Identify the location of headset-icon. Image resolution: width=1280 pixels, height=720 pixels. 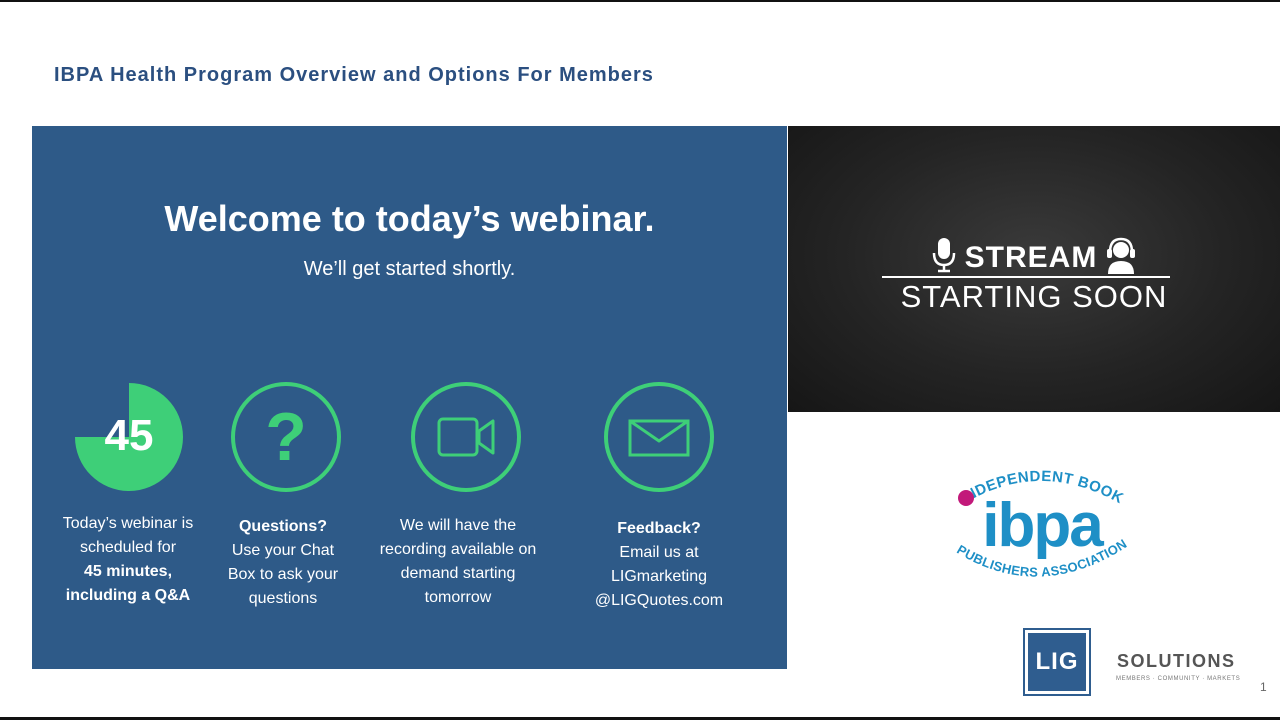
(1121, 257).